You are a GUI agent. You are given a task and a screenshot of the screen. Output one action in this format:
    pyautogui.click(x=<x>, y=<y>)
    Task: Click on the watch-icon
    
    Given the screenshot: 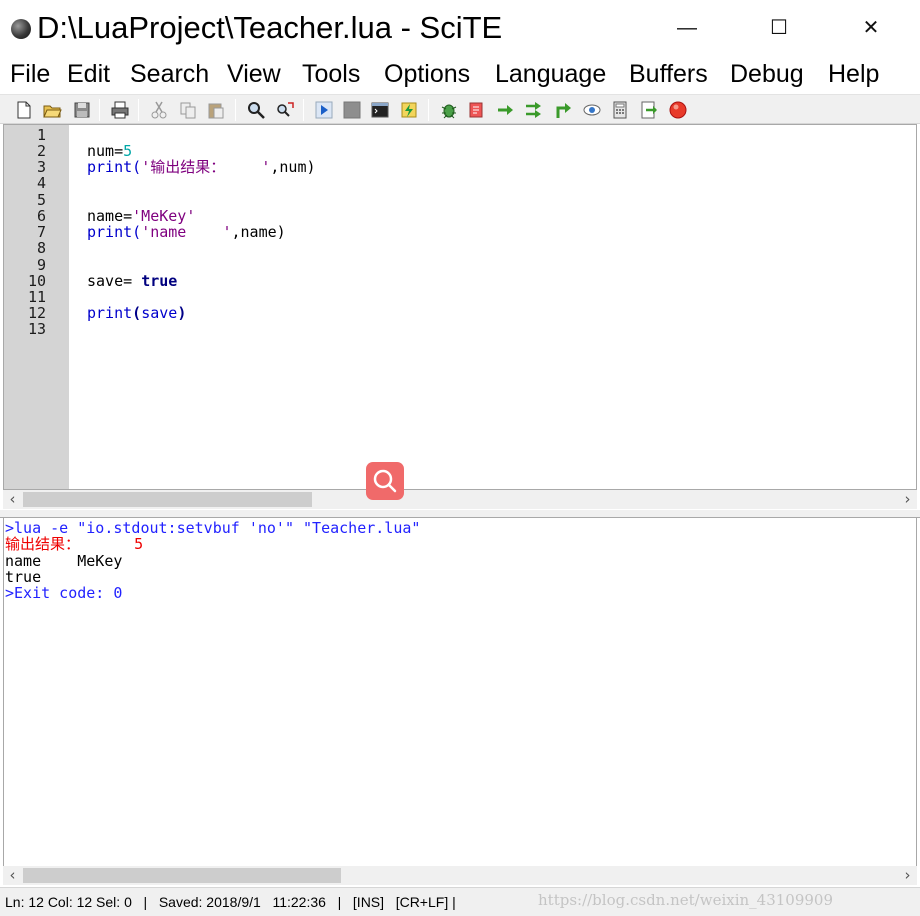 What is the action you would take?
    pyautogui.click(x=592, y=110)
    